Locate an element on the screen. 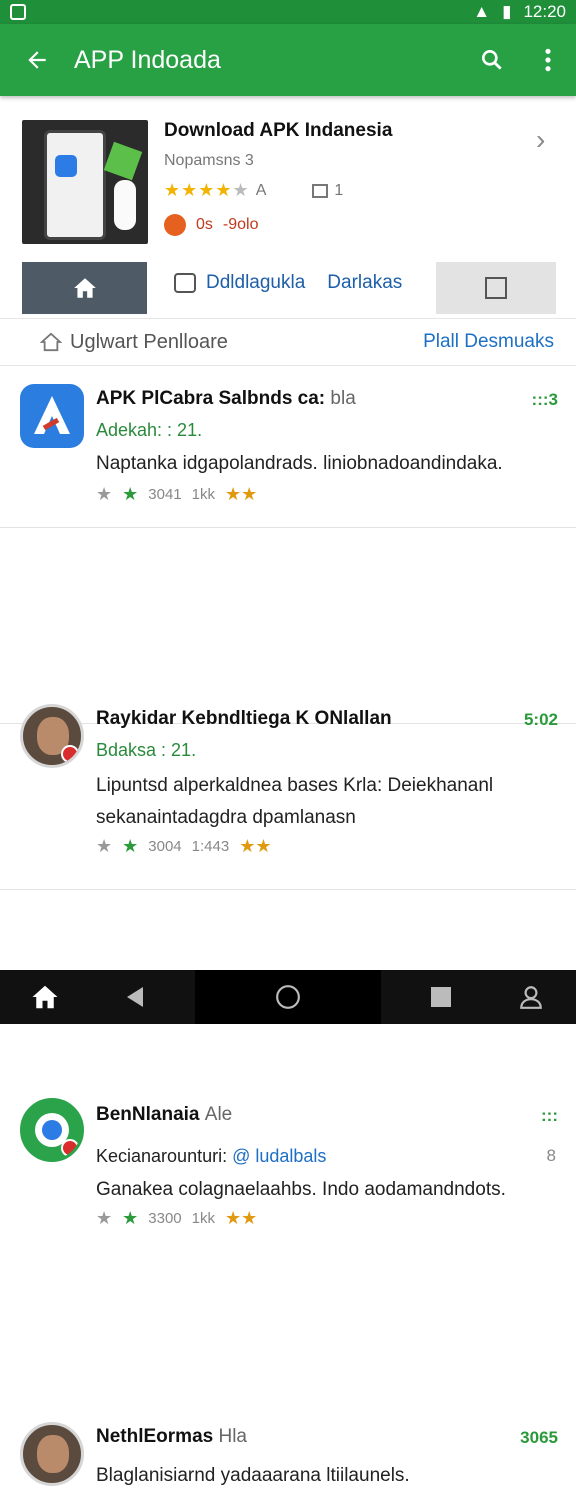 The image size is (576, 1492). tab-home is located at coordinates (84, 288).